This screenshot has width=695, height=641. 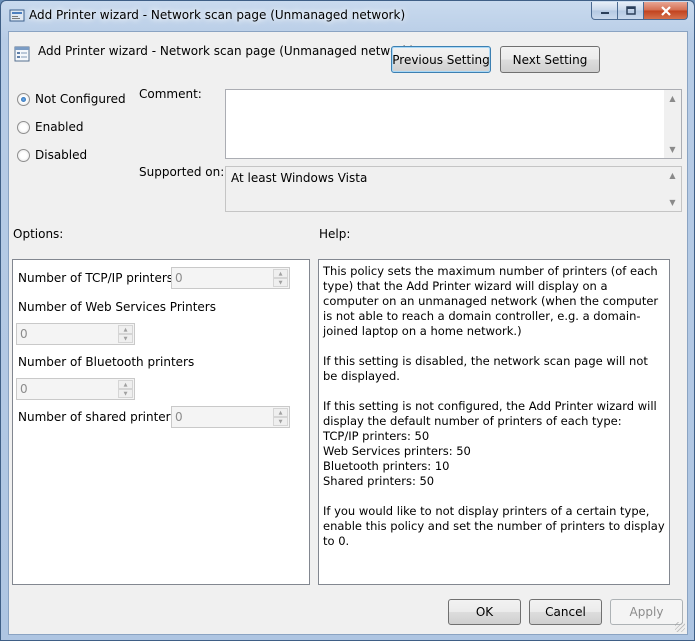 I want to click on radio-selected-icon, so click(x=23, y=99).